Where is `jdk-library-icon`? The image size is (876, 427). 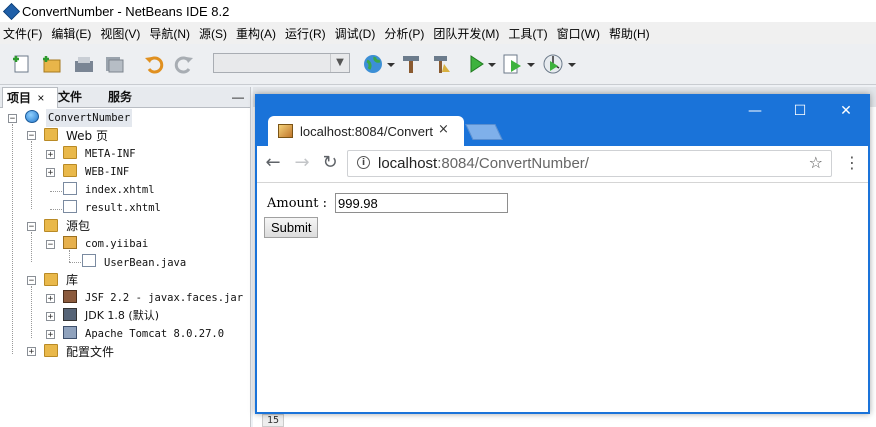 jdk-library-icon is located at coordinates (70, 314).